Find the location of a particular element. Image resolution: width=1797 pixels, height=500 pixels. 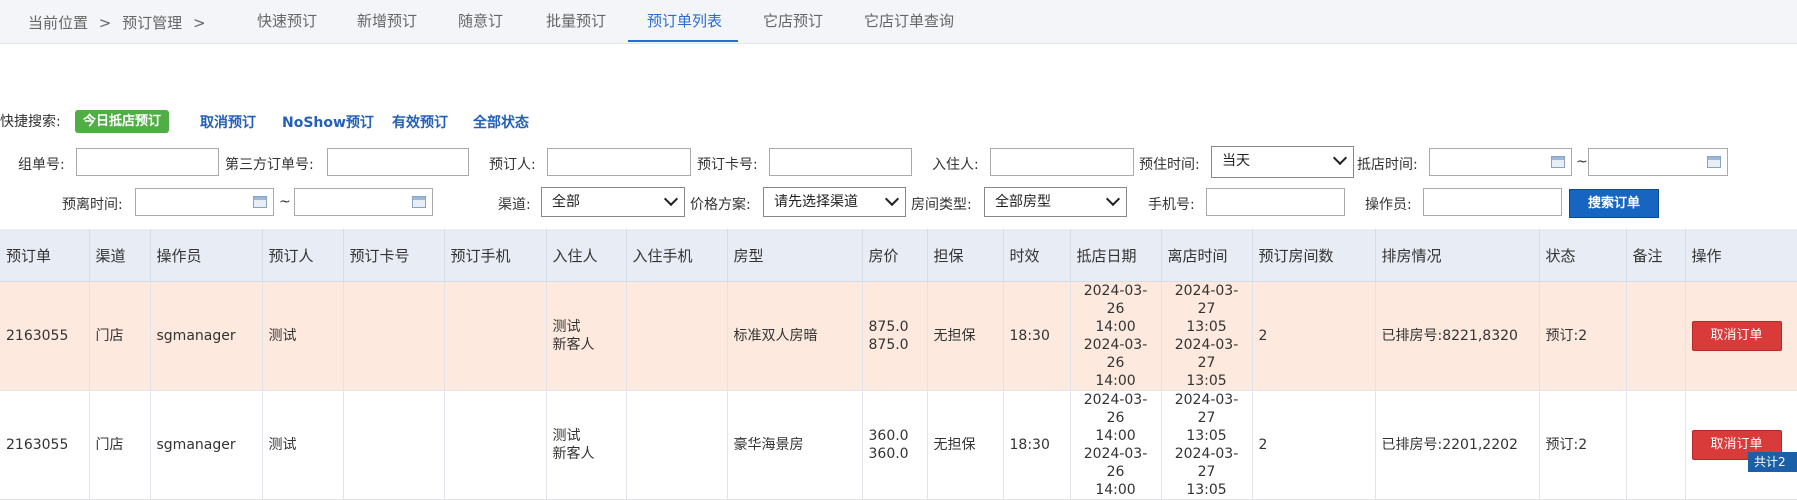

channel-select: 全部 is located at coordinates (613, 202).